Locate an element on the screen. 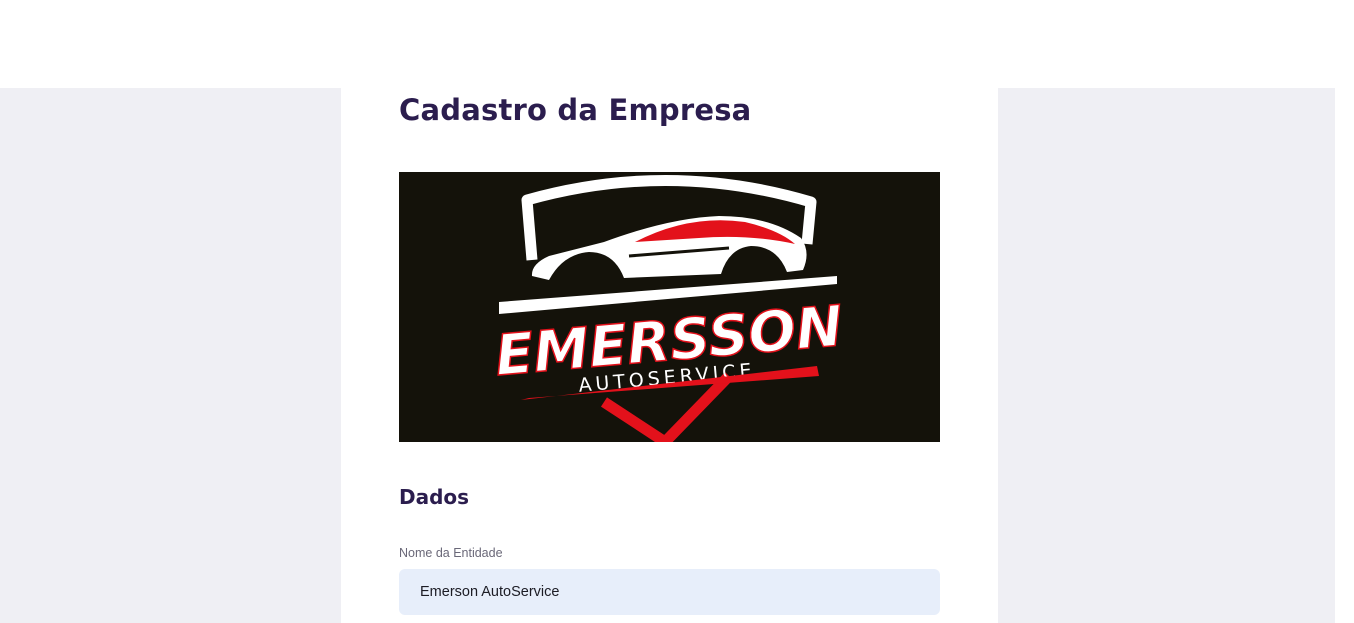 Image resolution: width=1354 pixels, height=623 pixels. entity-name-label: Nome da Entidade is located at coordinates (451, 553).